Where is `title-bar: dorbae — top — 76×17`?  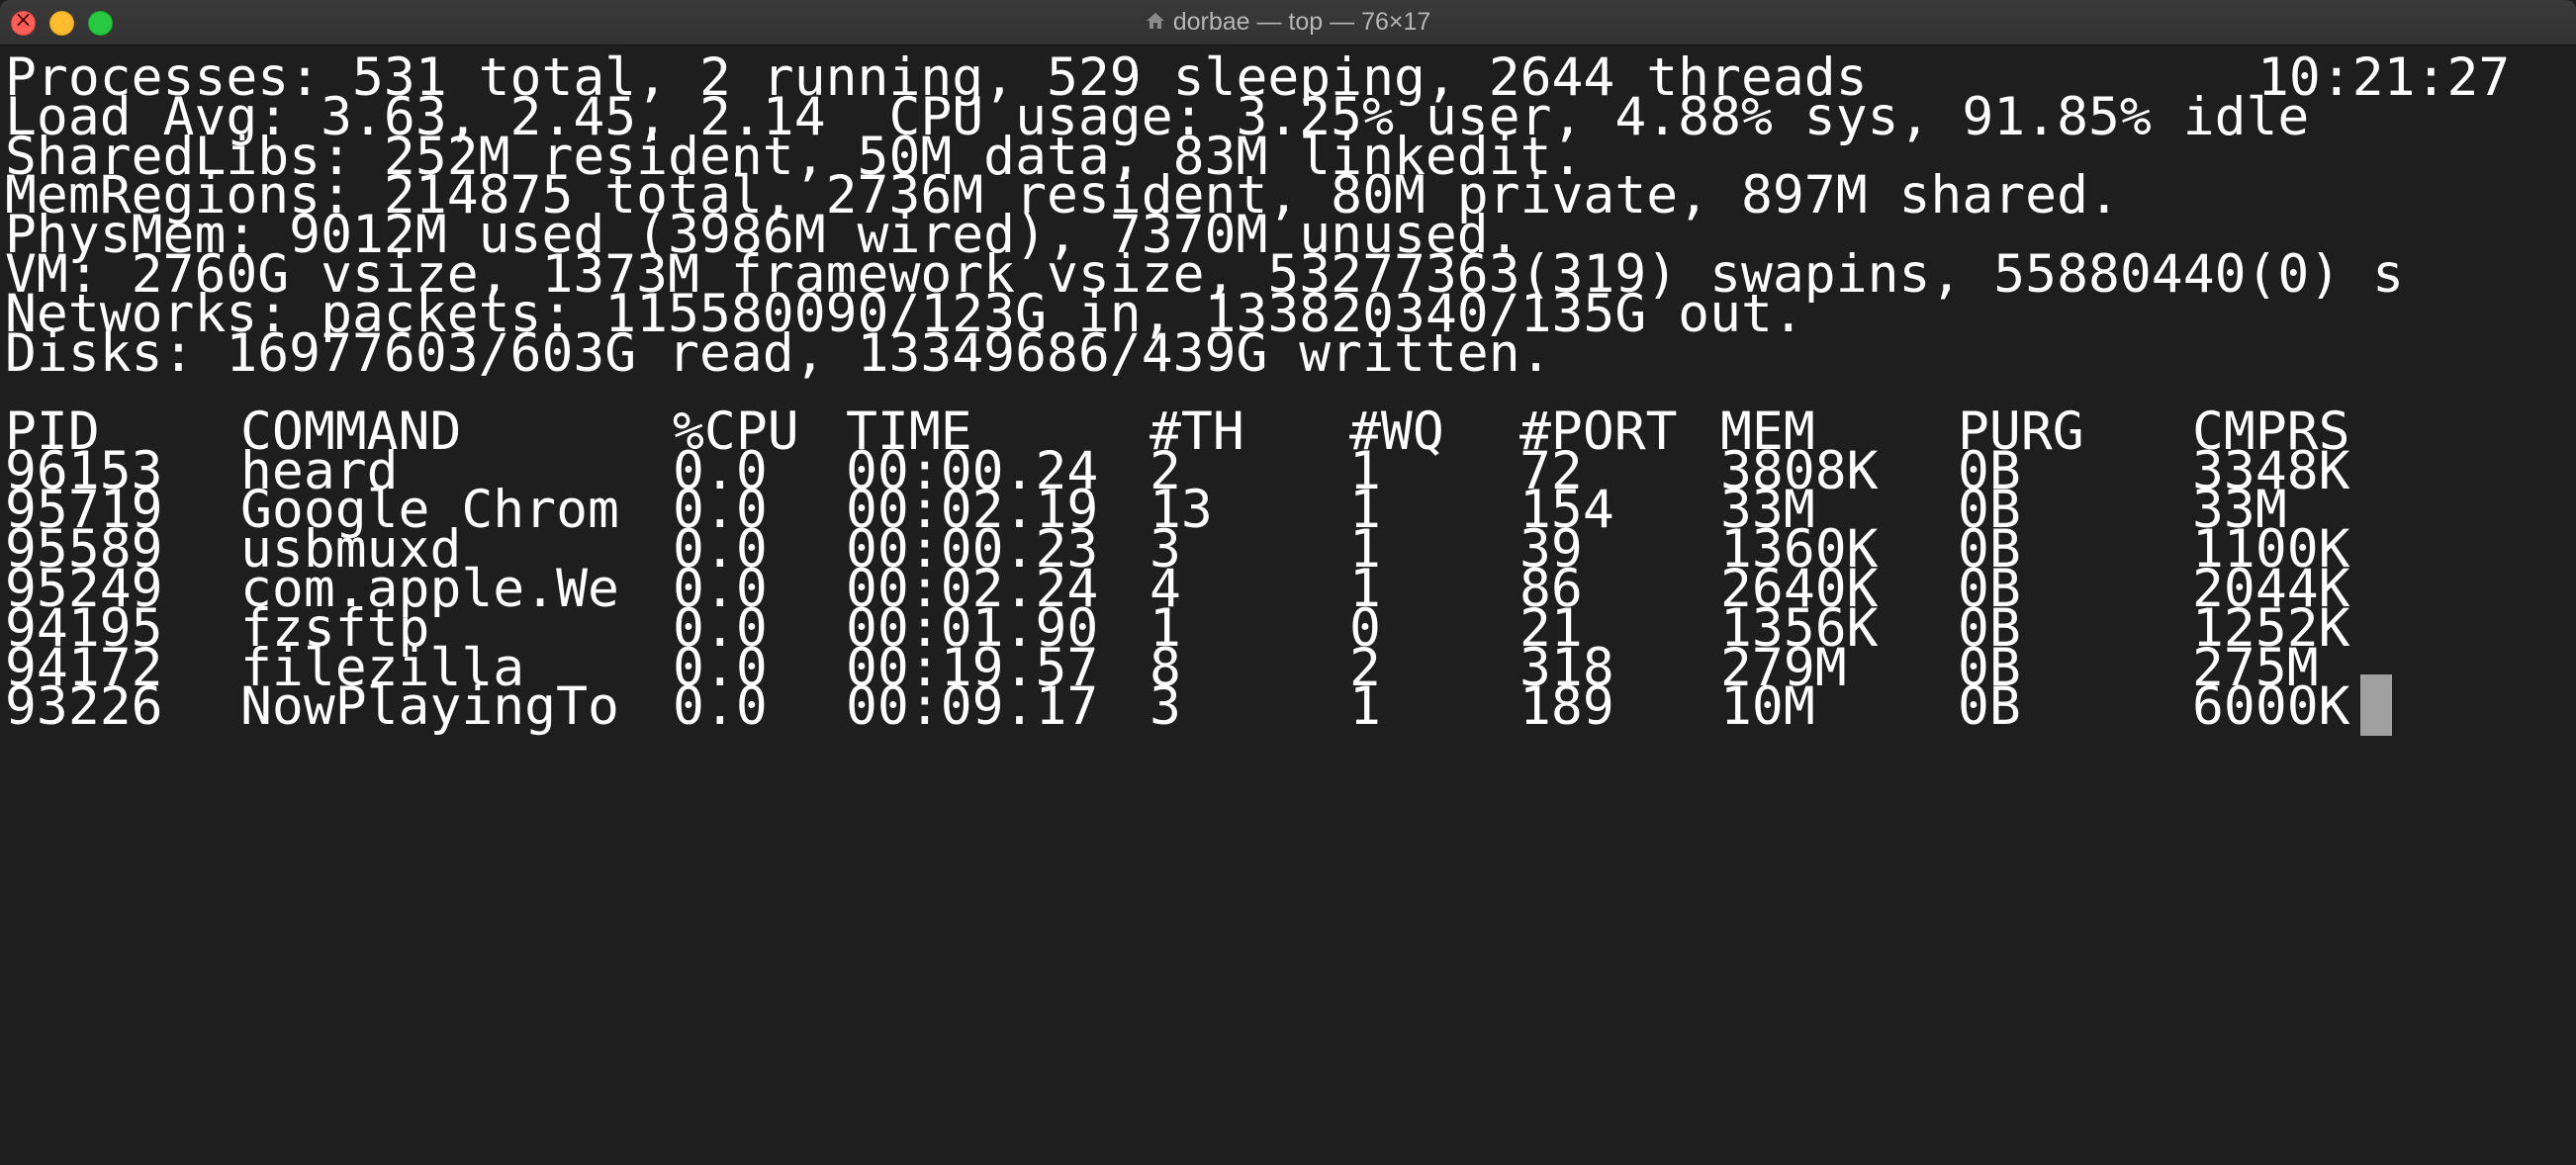 title-bar: dorbae — top — 76×17 is located at coordinates (1288, 22).